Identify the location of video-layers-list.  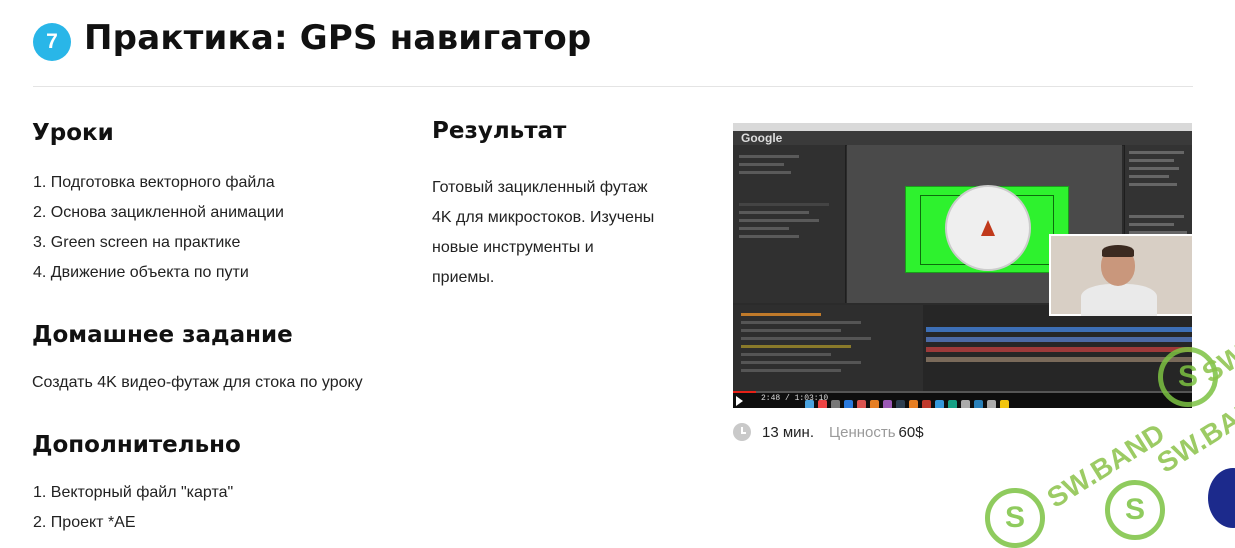
(828, 349).